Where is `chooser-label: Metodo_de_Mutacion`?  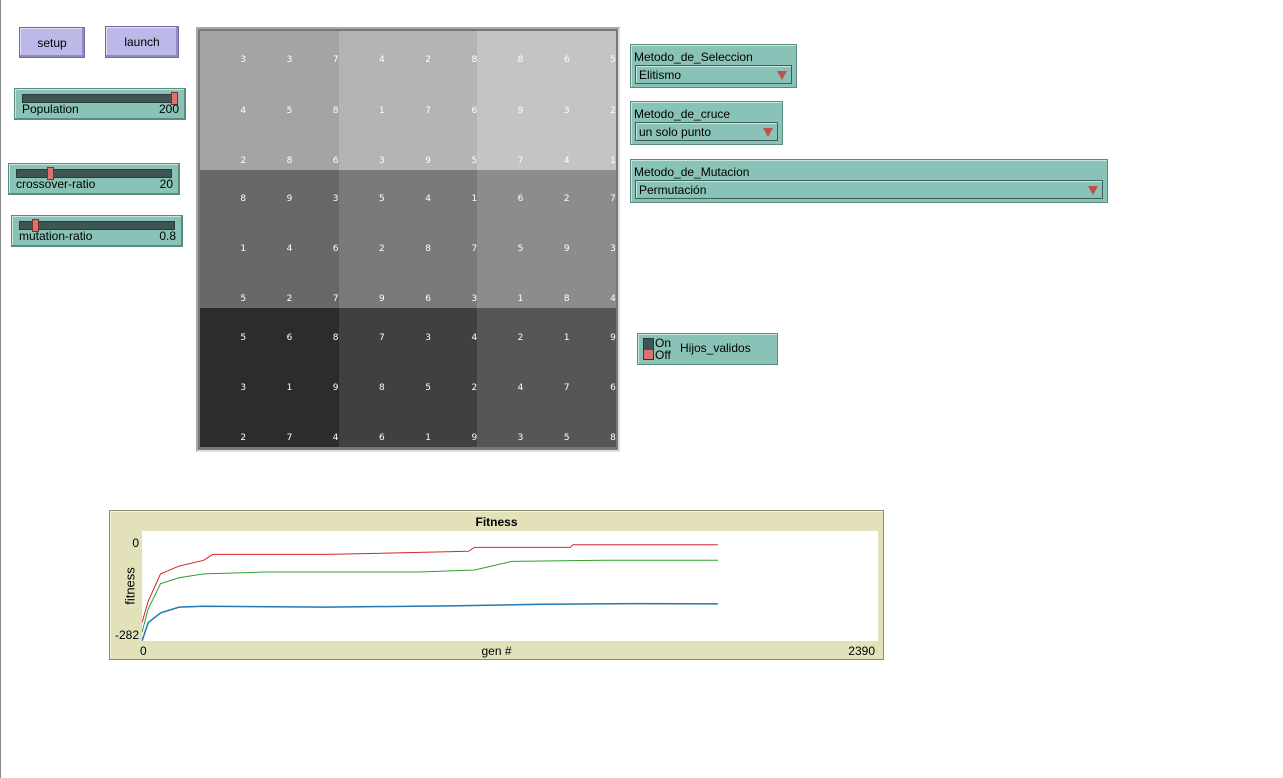
chooser-label: Metodo_de_Mutacion is located at coordinates (692, 172).